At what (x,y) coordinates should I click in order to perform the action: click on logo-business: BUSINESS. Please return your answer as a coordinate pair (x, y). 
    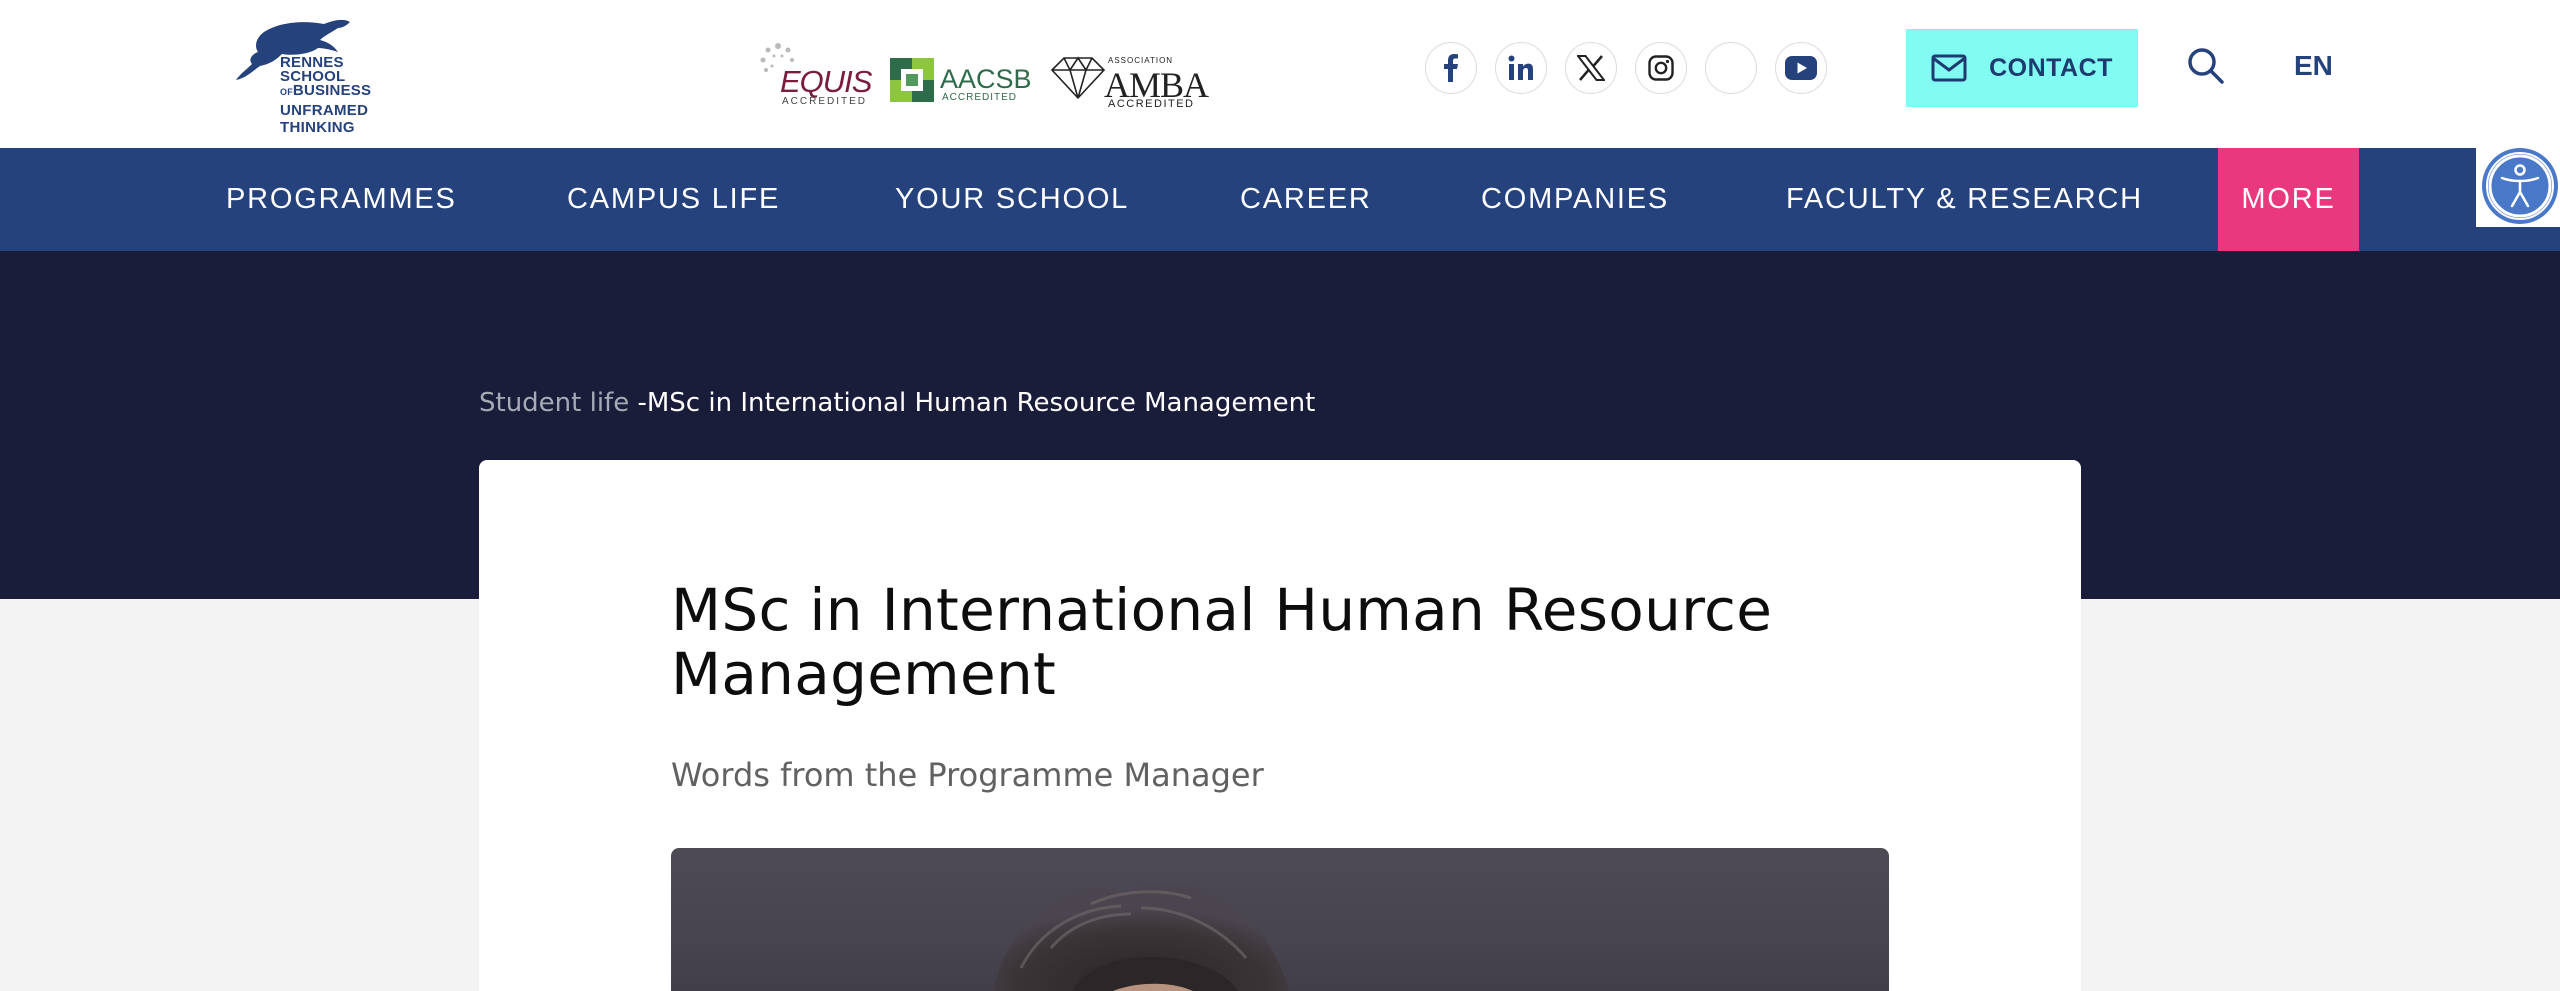
    Looking at the image, I should click on (332, 90).